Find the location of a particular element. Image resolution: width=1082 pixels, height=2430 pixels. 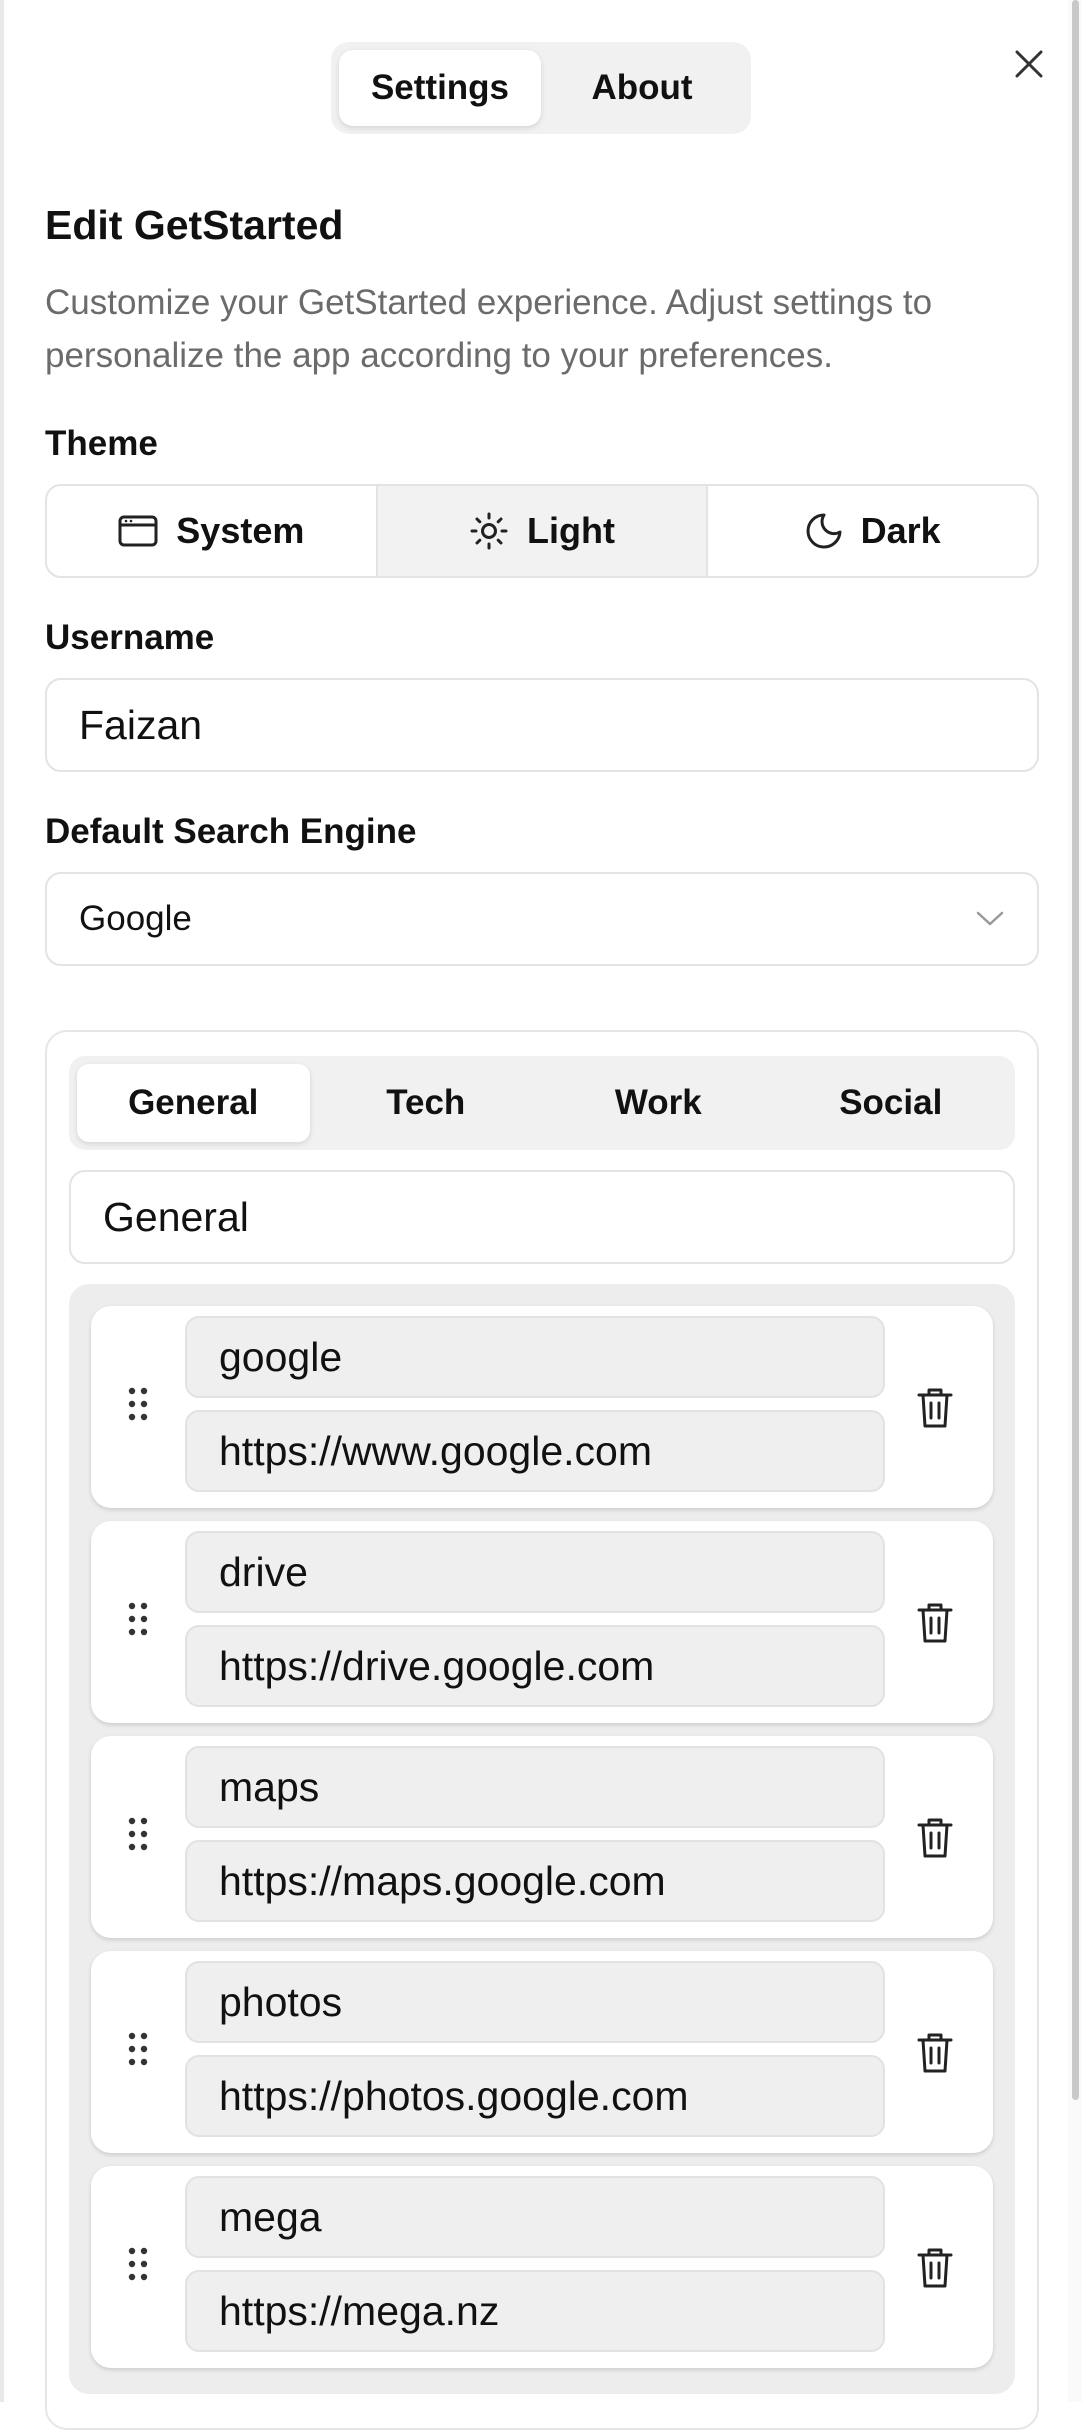

chevron-down-icon is located at coordinates (990, 918).